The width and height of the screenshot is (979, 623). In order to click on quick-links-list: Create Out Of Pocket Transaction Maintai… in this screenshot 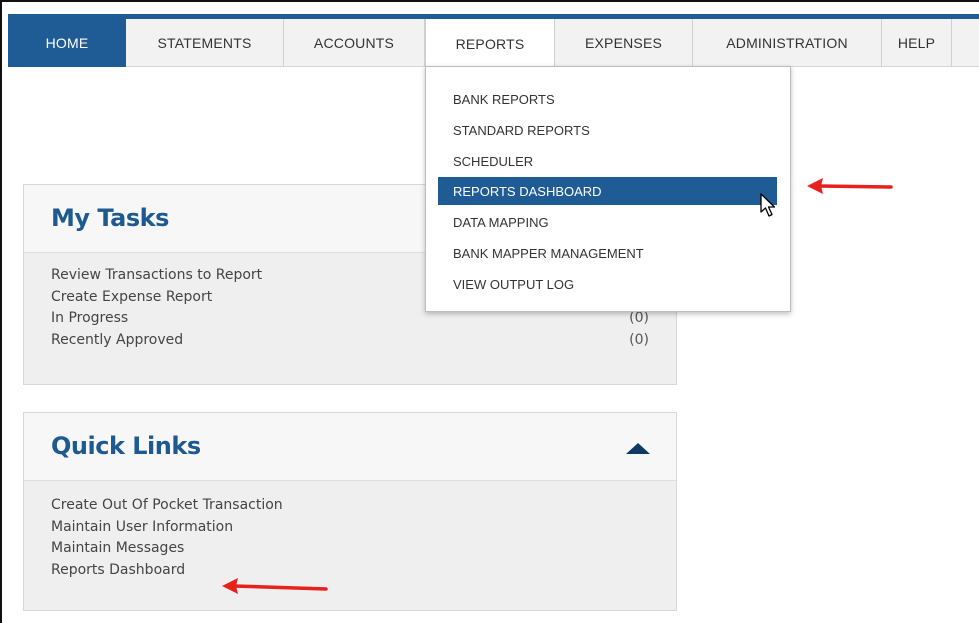, I will do `click(350, 532)`.